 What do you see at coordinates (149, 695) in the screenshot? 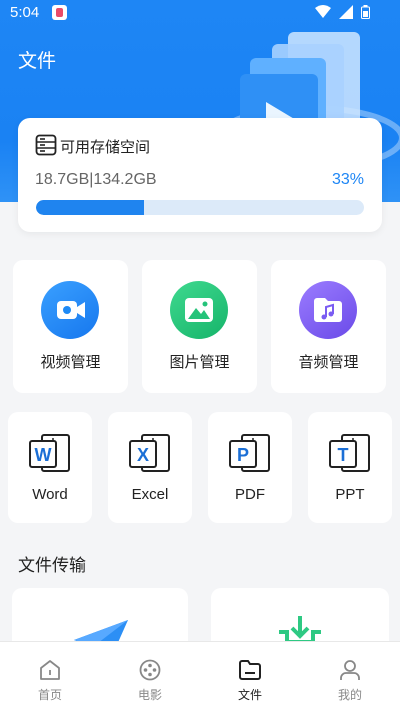
I see `tab-label: 电影` at bounding box center [149, 695].